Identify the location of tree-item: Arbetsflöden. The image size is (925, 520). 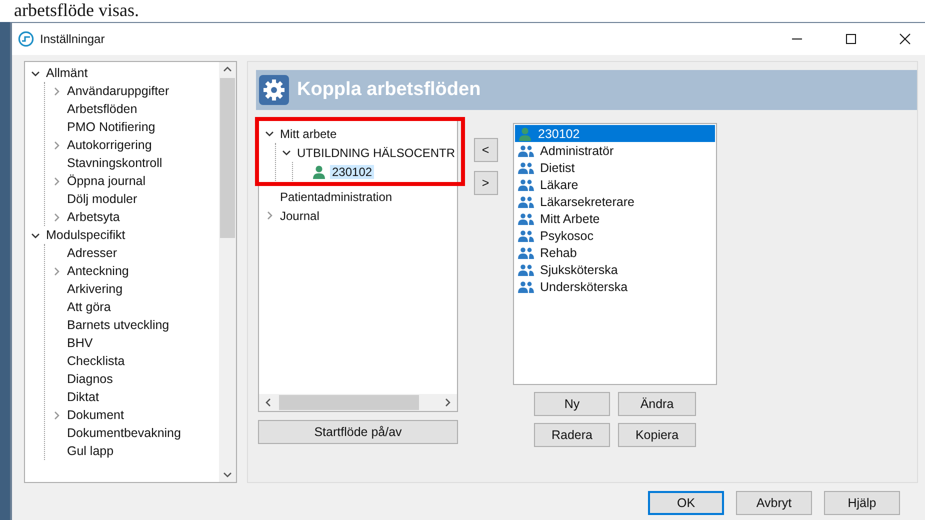
(102, 109).